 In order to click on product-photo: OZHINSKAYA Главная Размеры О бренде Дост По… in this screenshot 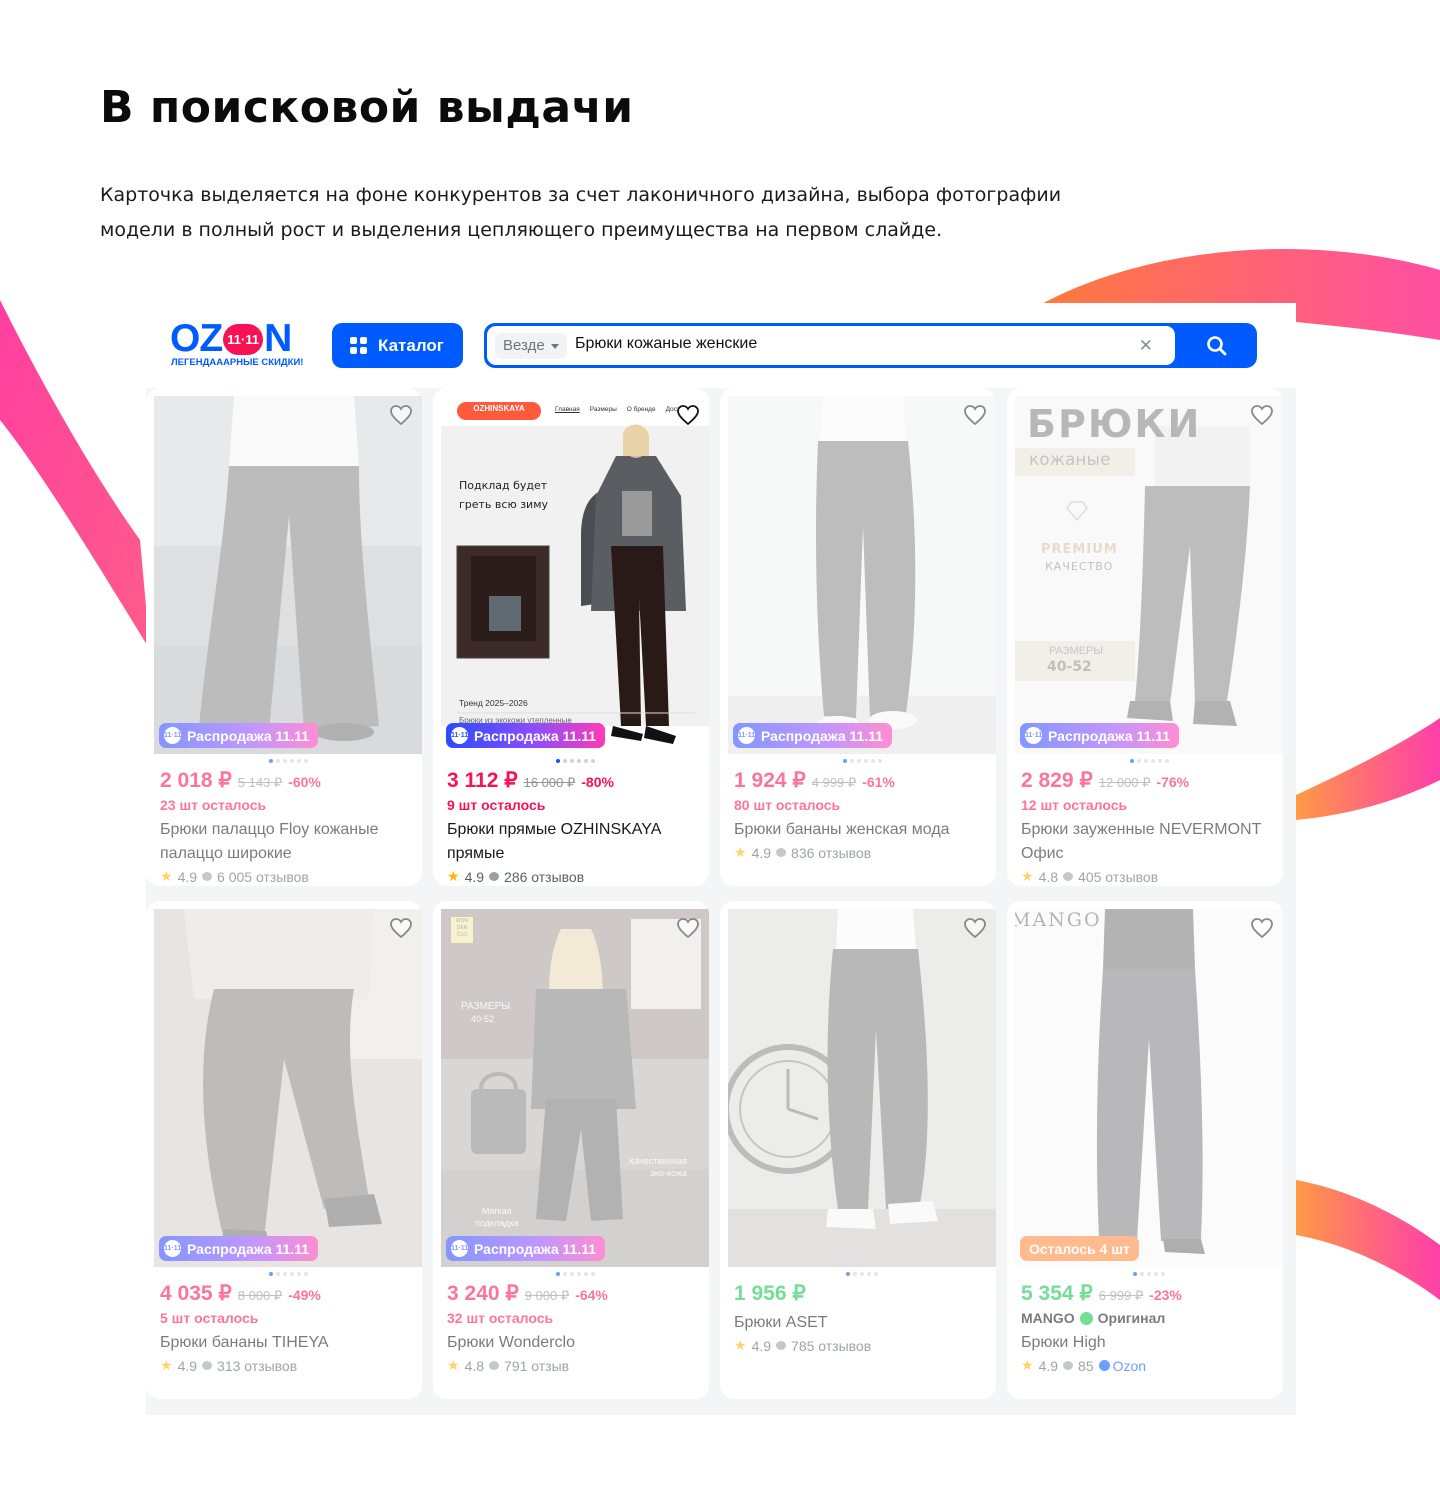, I will do `click(575, 575)`.